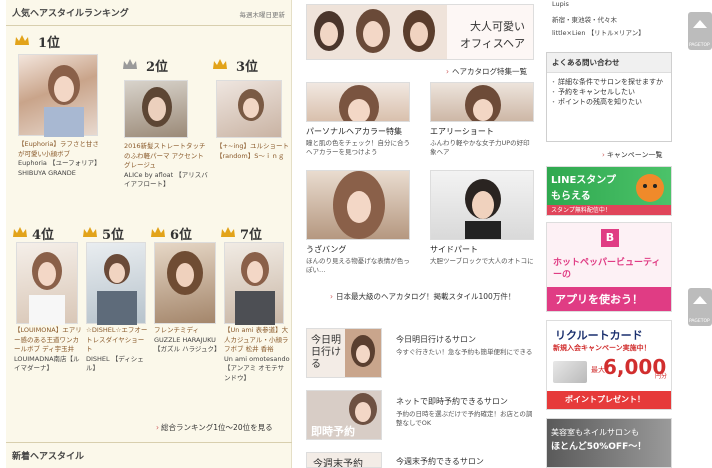 This screenshot has height=468, width=712. I want to click on rank-item-3: 3位 【+~ing】ユルショート【random】S～ｉｎｇ, so click(252, 123).